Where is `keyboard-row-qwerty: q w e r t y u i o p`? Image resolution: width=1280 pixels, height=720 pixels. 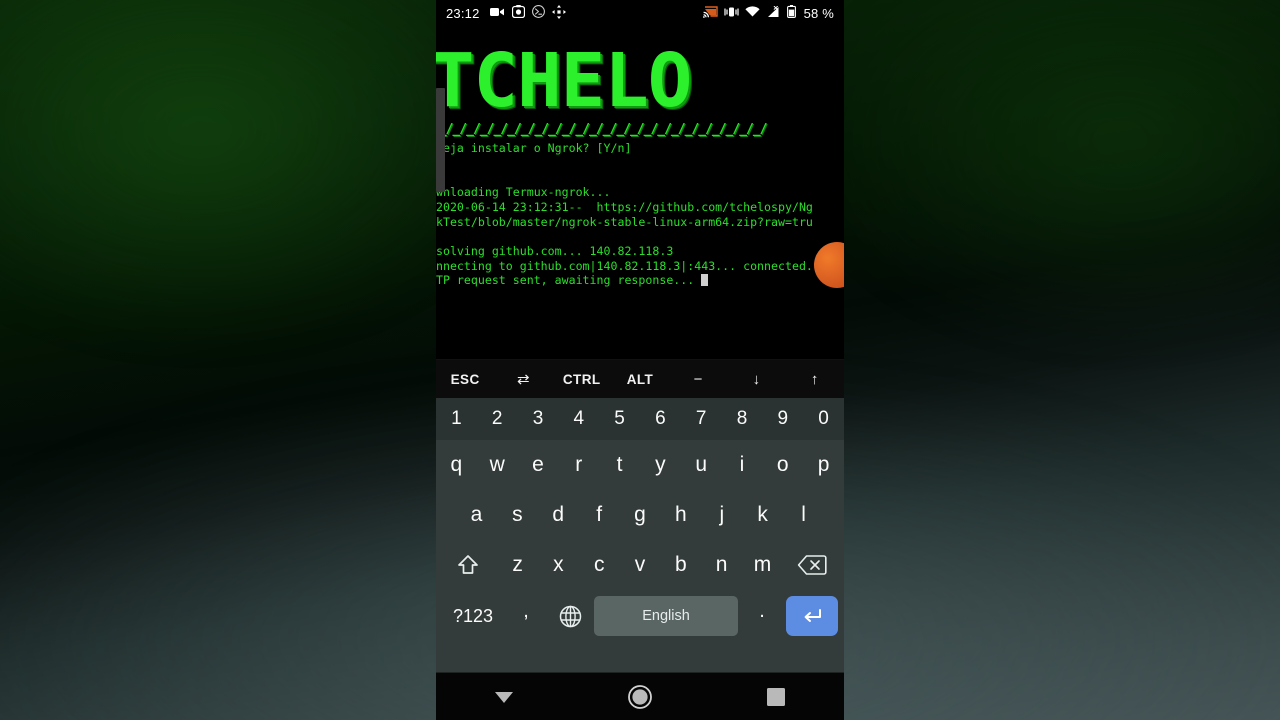
keyboard-row-qwerty: q w e r t y u i o p is located at coordinates (640, 465).